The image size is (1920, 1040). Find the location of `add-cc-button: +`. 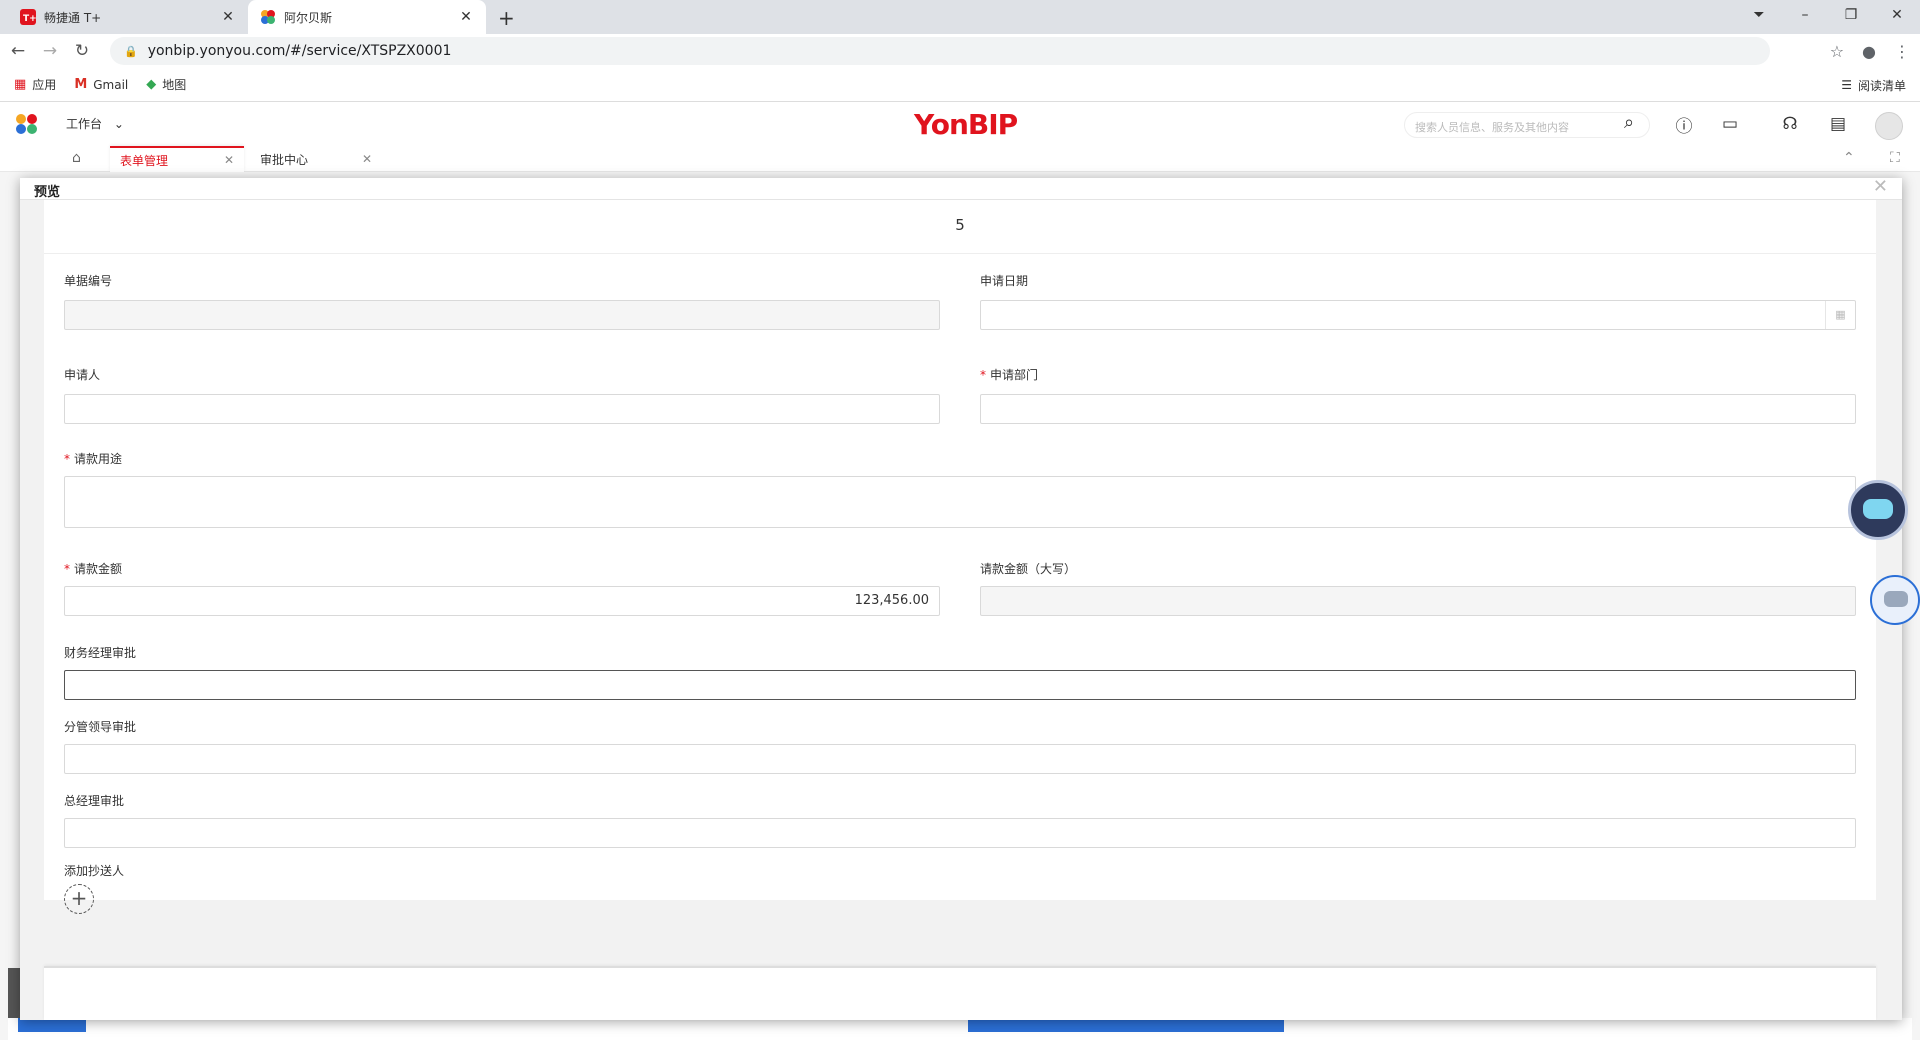

add-cc-button: + is located at coordinates (79, 899).